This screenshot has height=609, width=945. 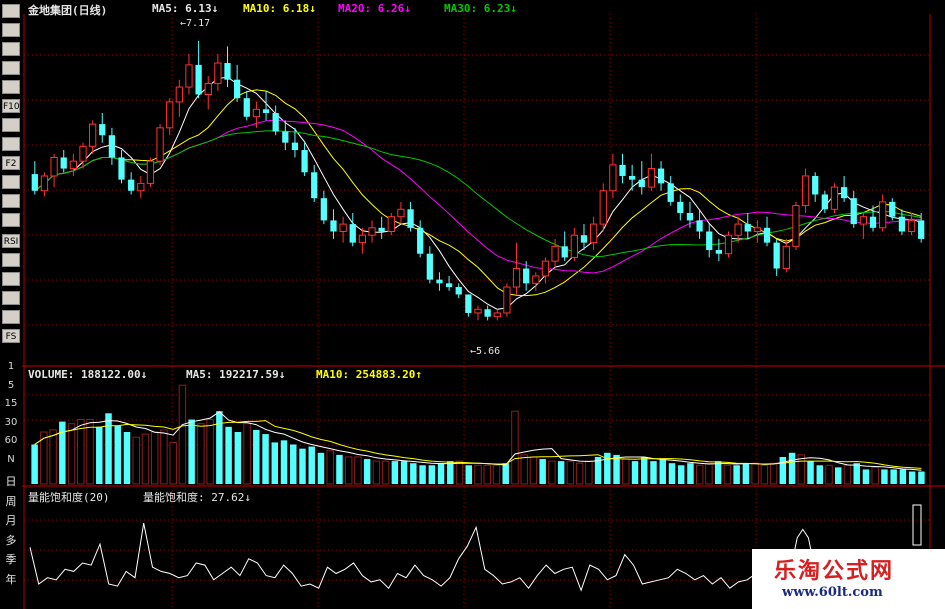 I want to click on alarm-icon, so click(x=11, y=260).